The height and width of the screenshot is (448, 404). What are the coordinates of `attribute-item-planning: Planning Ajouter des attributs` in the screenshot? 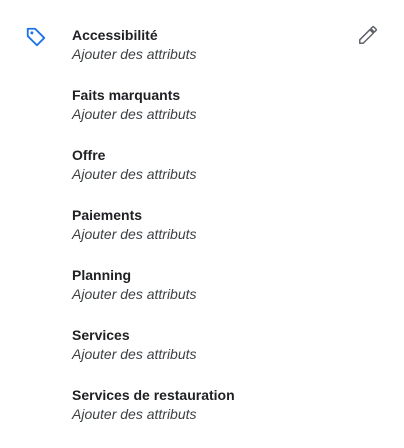 It's located at (153, 296).